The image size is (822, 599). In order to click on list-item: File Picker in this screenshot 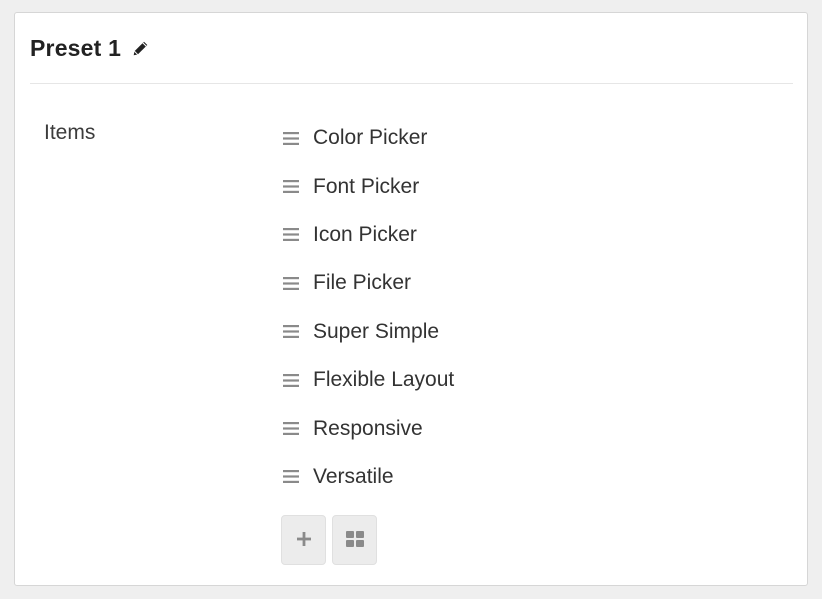, I will do `click(368, 283)`.